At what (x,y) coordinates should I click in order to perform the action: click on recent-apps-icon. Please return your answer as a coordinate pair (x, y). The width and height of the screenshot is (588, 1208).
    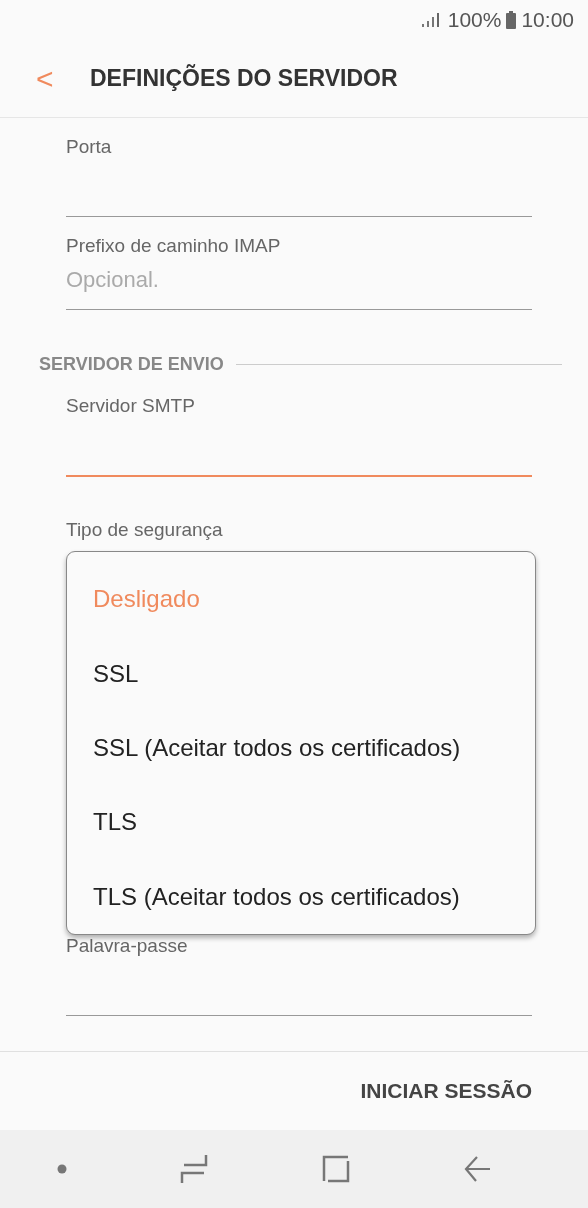
    Looking at the image, I should click on (194, 1169).